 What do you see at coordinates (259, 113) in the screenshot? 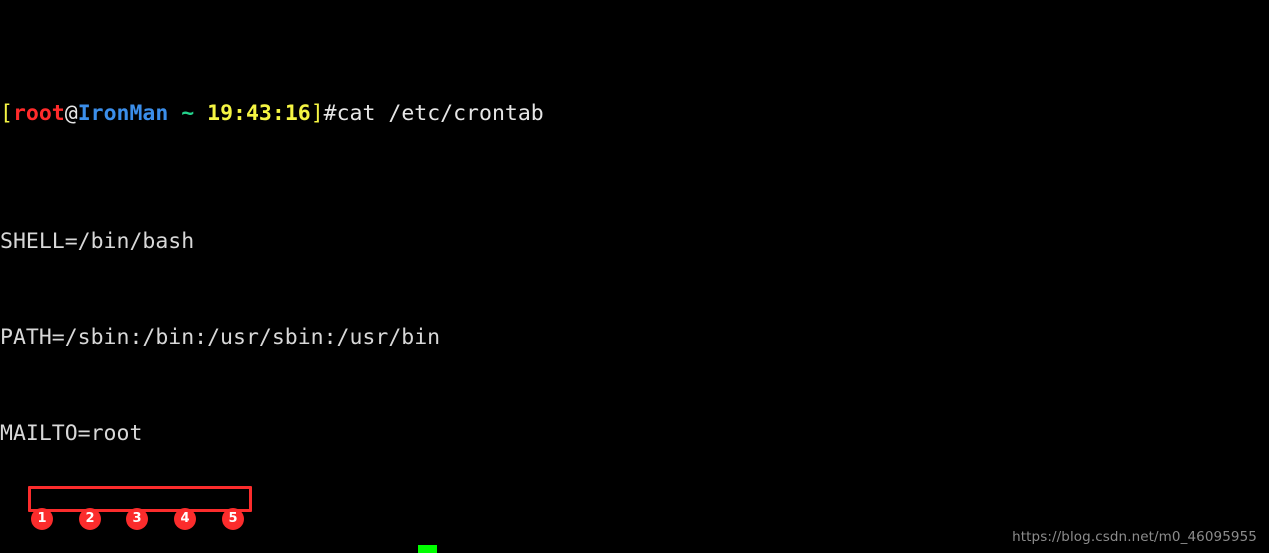
I see `prompt-time: 19:43:16` at bounding box center [259, 113].